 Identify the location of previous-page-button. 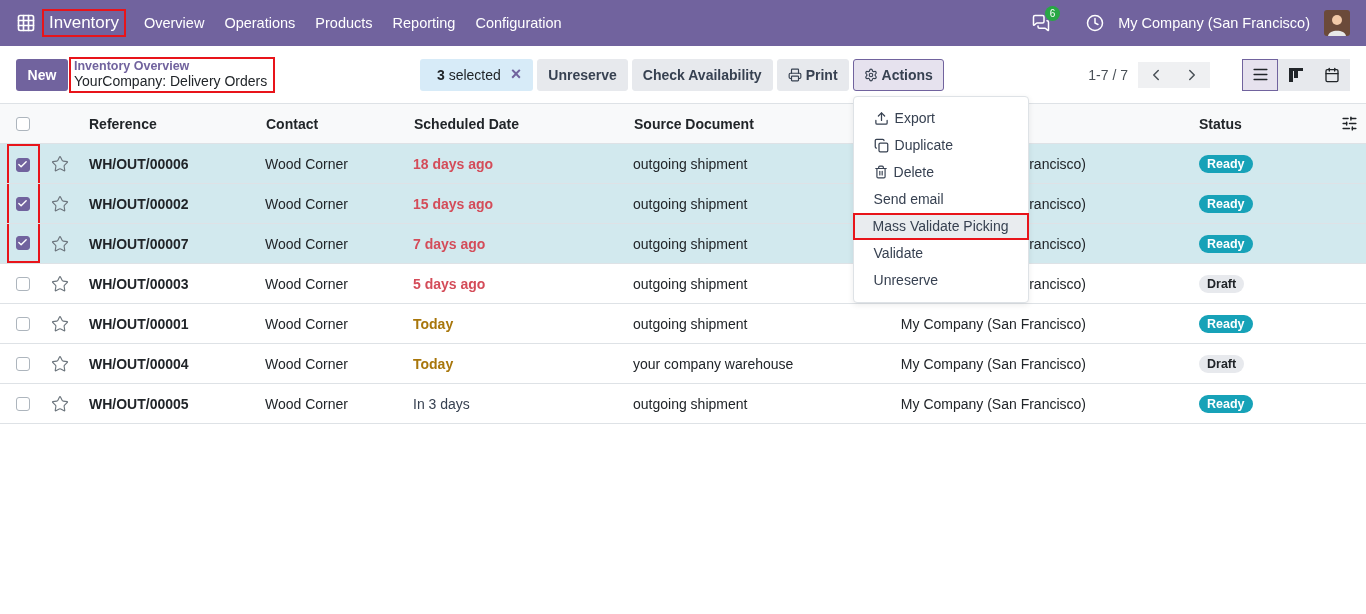
(1156, 74).